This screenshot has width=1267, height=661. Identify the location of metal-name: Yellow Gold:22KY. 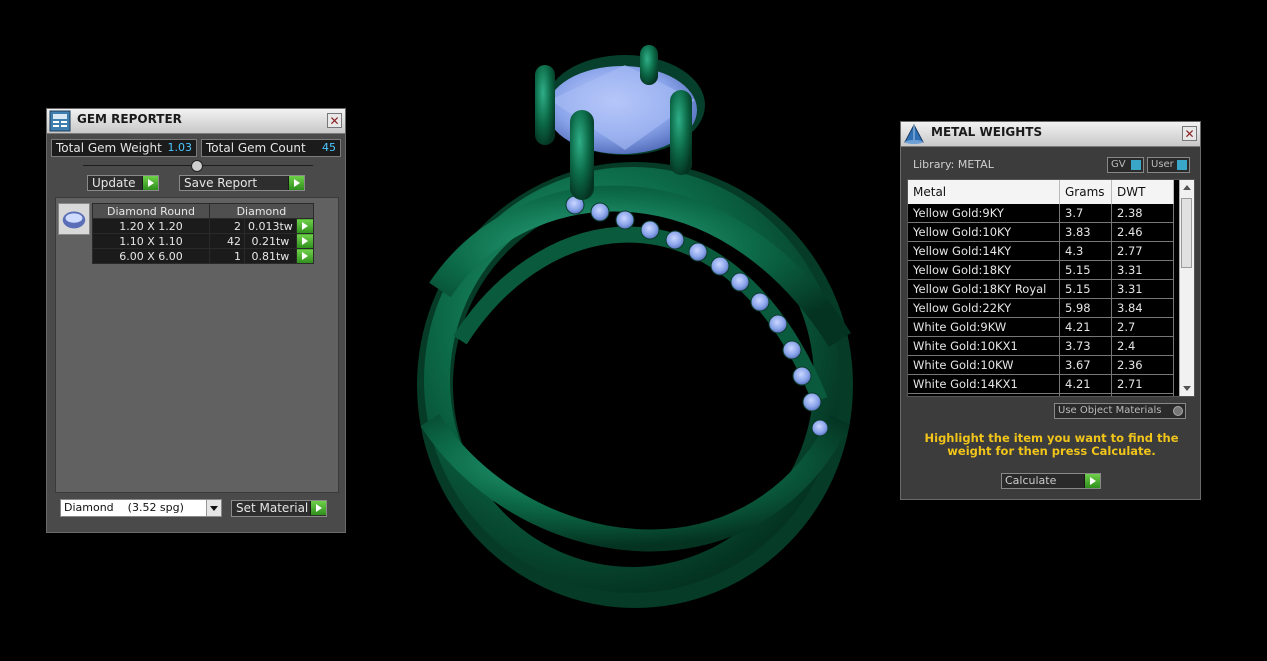
(984, 308).